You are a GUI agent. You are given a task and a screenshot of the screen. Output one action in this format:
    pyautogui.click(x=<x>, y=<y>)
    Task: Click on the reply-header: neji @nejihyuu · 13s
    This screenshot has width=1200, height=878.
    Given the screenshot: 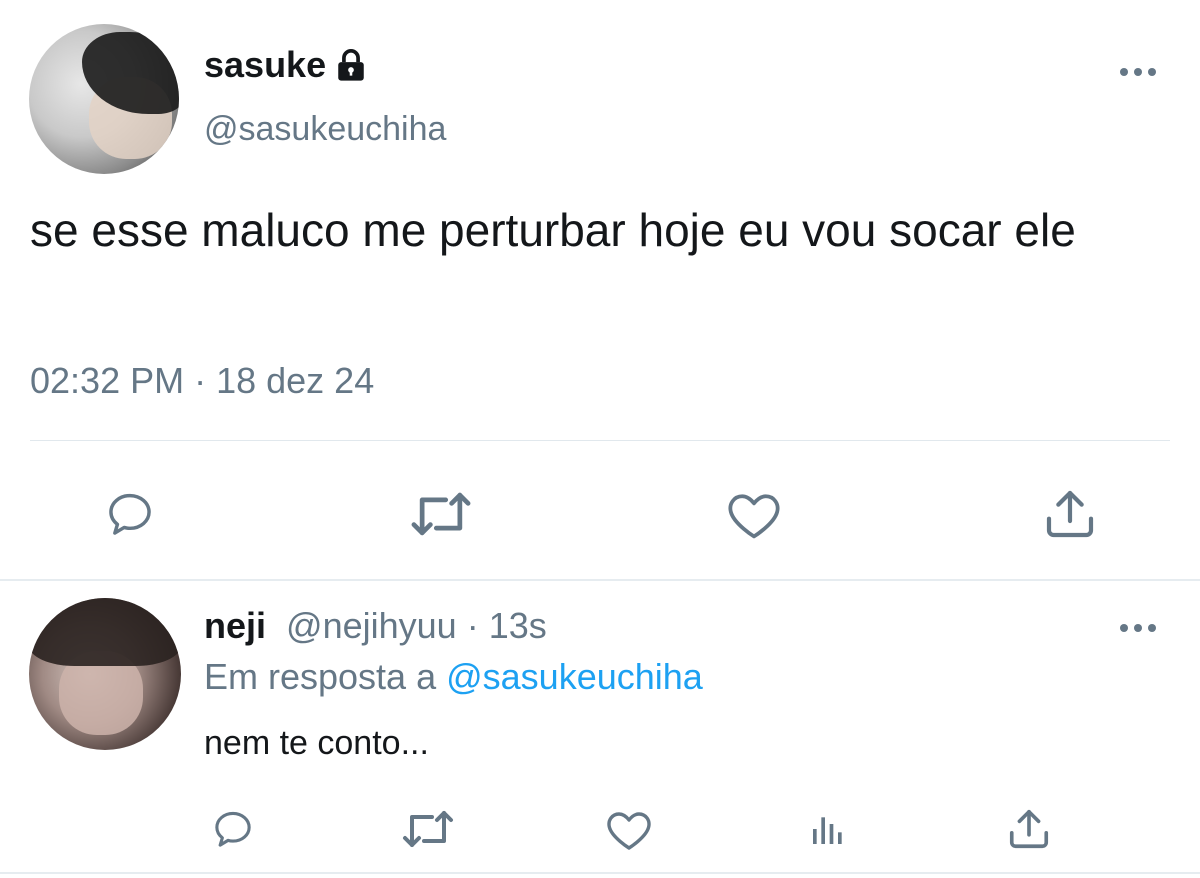 What is the action you would take?
    pyautogui.click(x=375, y=626)
    